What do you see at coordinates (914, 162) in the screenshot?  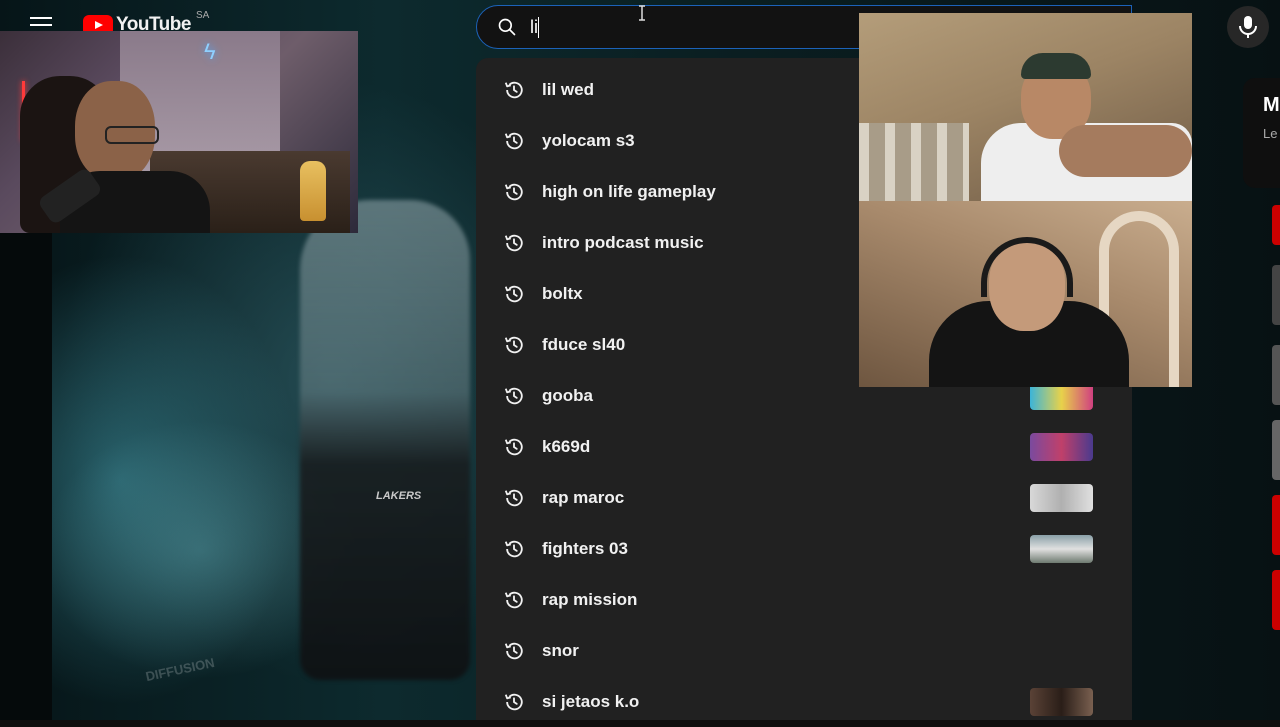 I see `caller-crib` at bounding box center [914, 162].